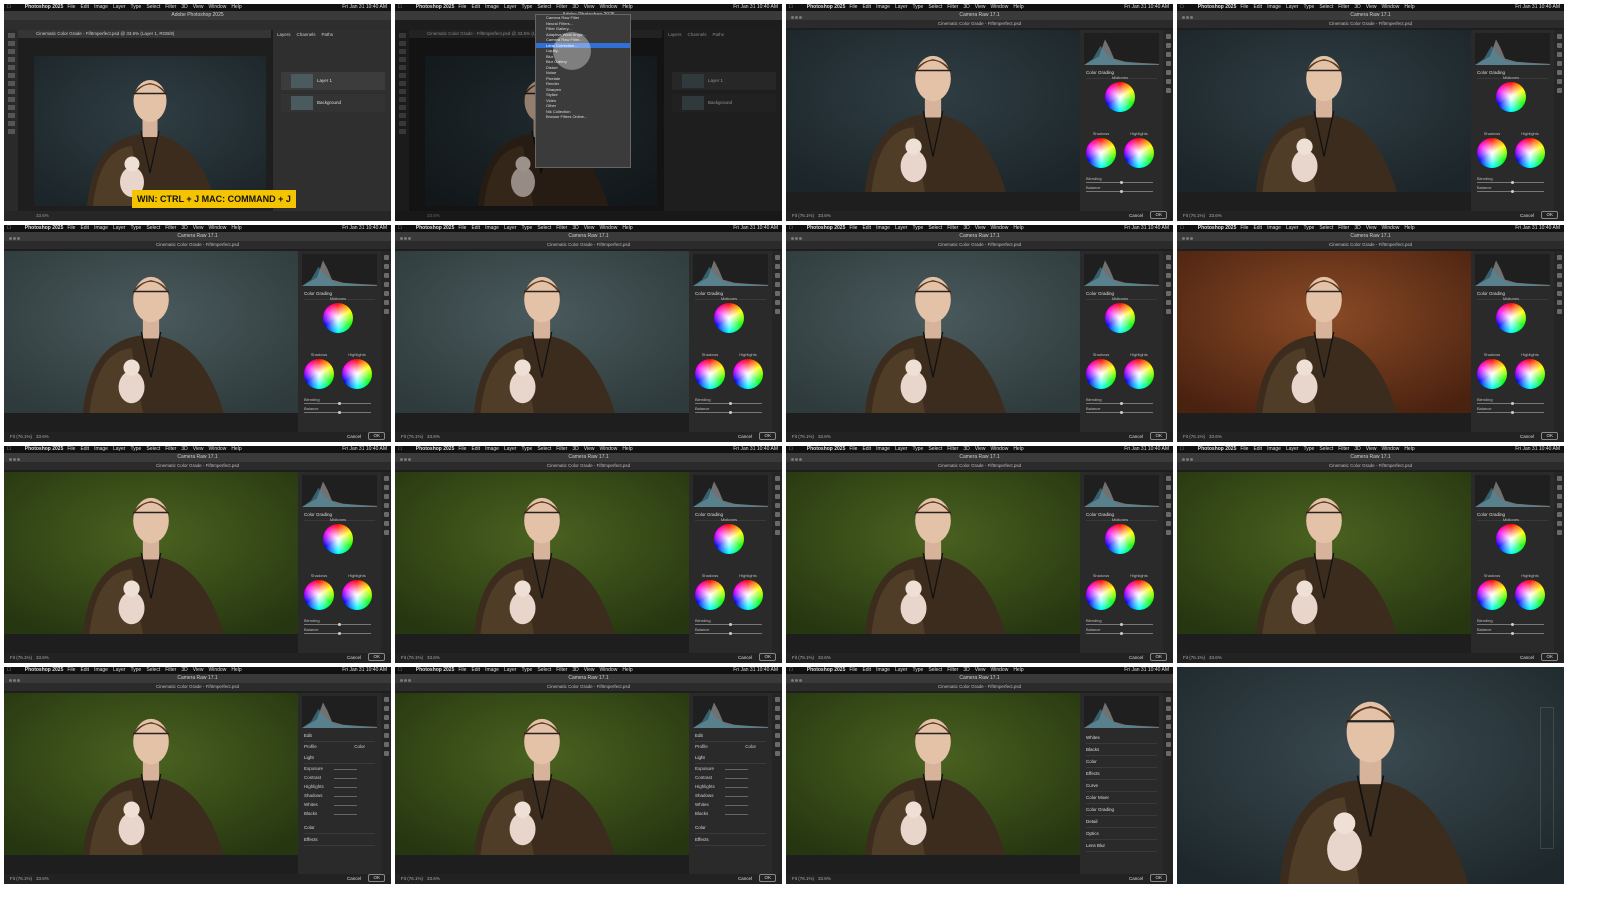 This screenshot has height=906, width=1600. I want to click on effects-section: Effects, so click(1121, 774).